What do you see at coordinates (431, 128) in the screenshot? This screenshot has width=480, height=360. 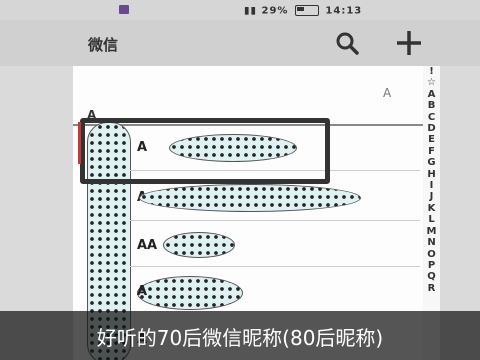 I see `alphabet-index-item: D` at bounding box center [431, 128].